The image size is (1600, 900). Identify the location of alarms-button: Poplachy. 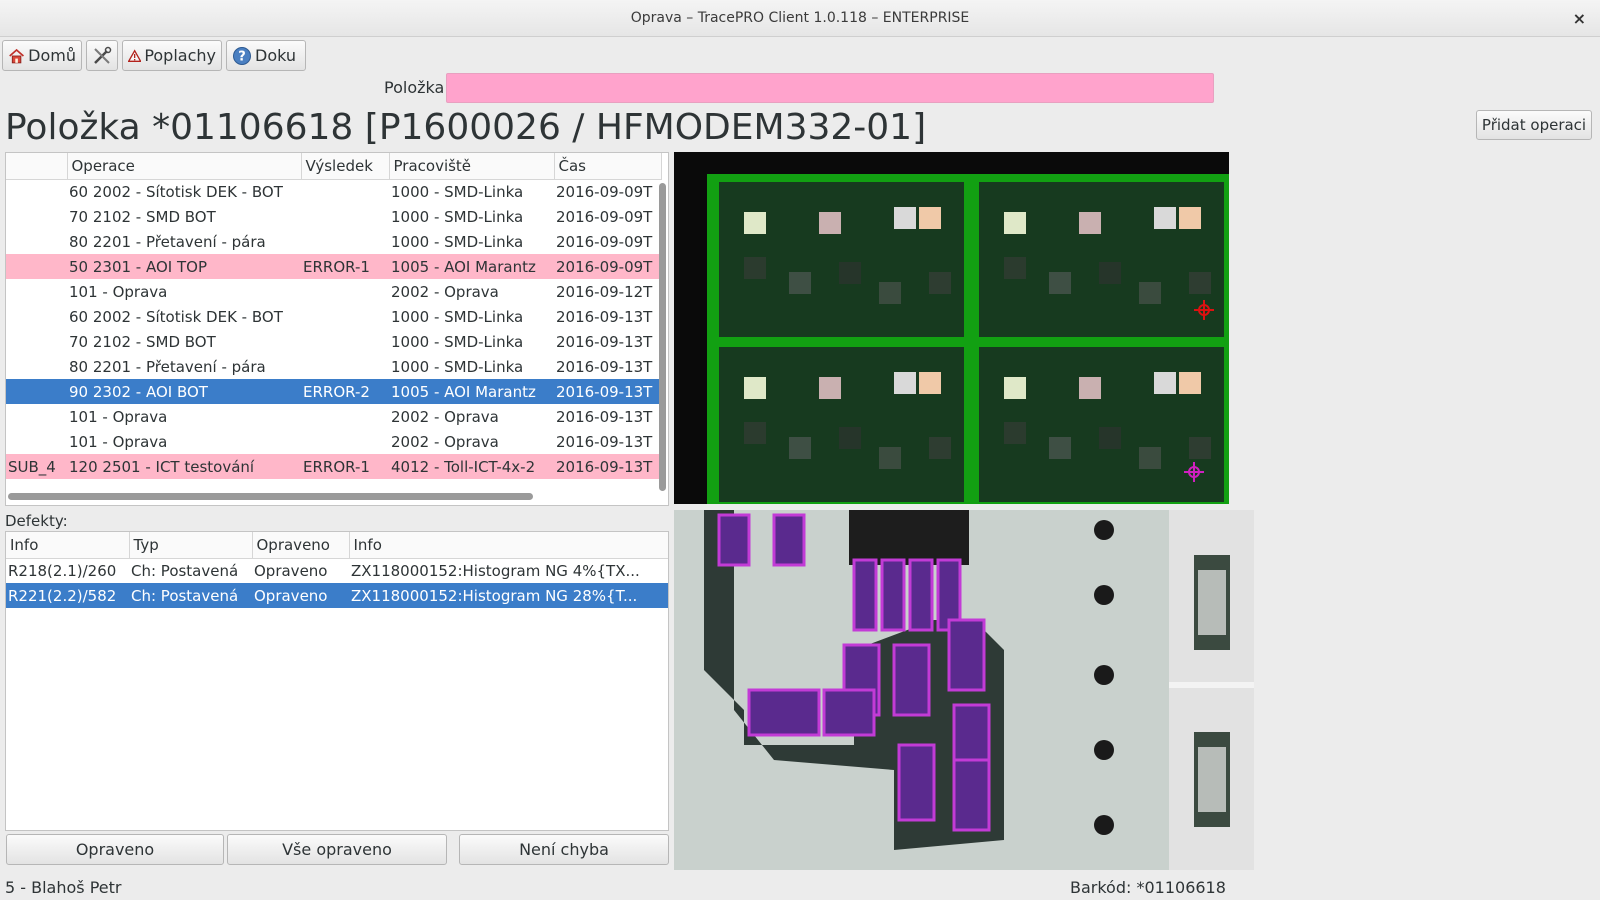
(172, 55).